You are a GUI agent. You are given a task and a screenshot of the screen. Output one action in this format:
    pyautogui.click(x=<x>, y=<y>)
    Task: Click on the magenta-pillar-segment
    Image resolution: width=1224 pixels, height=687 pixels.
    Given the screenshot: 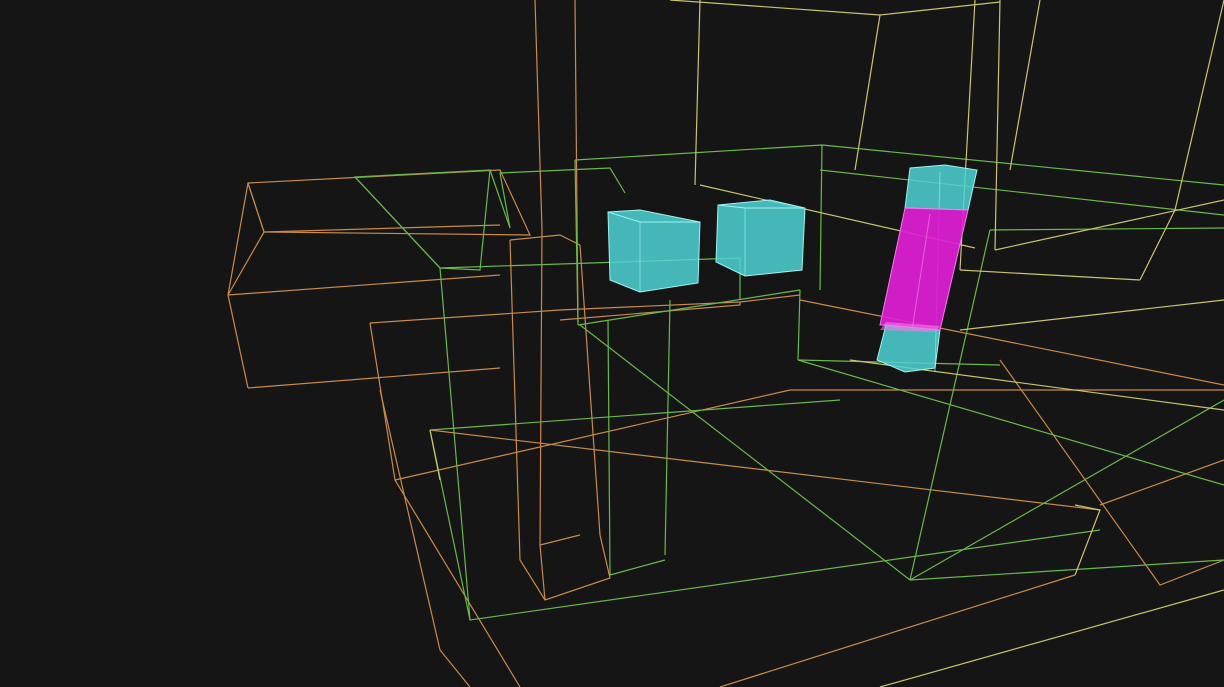 What is the action you would take?
    pyautogui.click(x=924, y=269)
    